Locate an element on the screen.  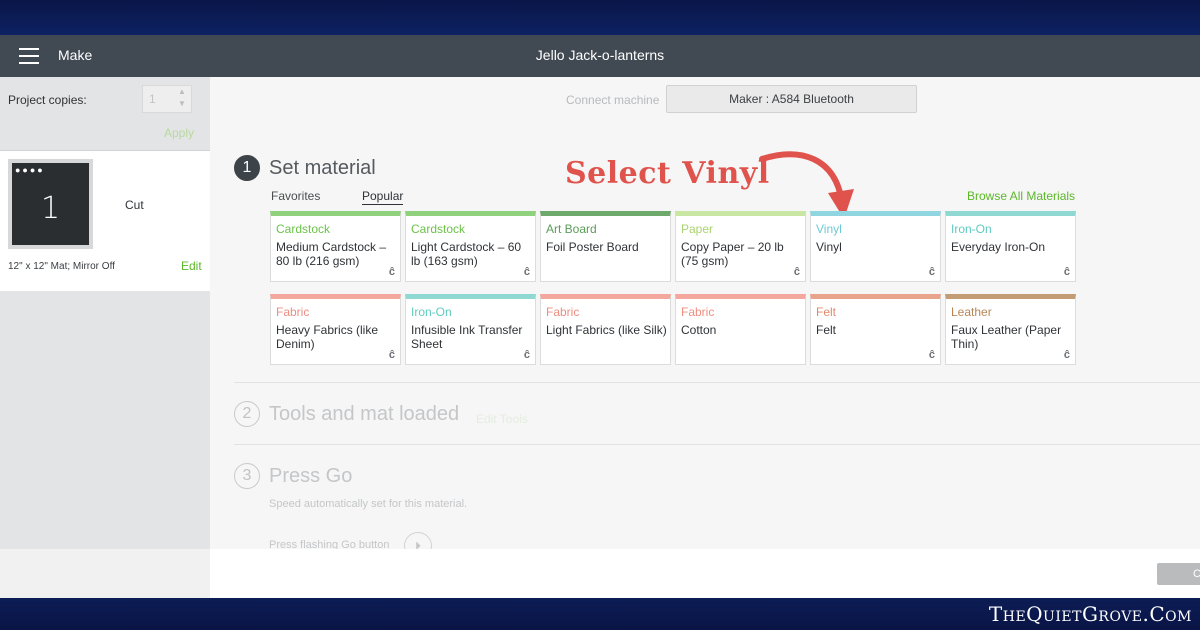
material-name: Copy Paper – 20 lb (75 gsm) is located at coordinates (732, 254).